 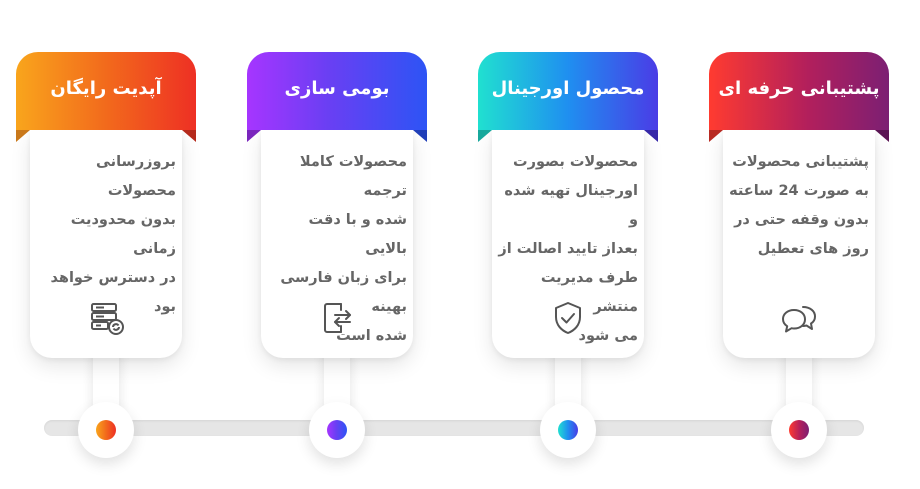 I want to click on chat-bubbles-icon, so click(x=799, y=318).